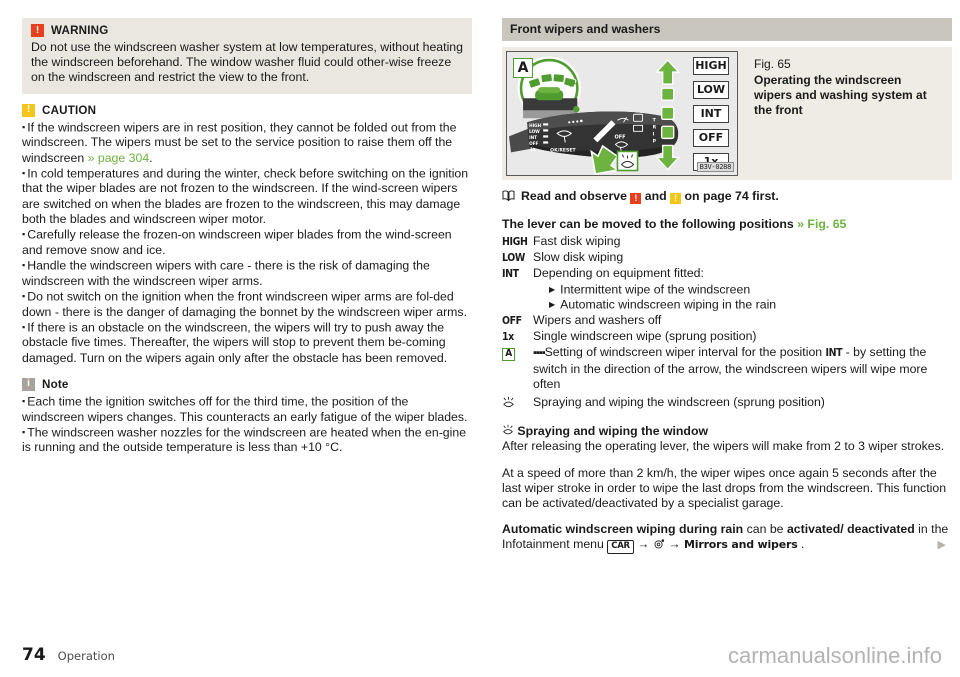 The height and width of the screenshot is (677, 960). What do you see at coordinates (515, 242) in the screenshot?
I see `position-term-high: HIGH` at bounding box center [515, 242].